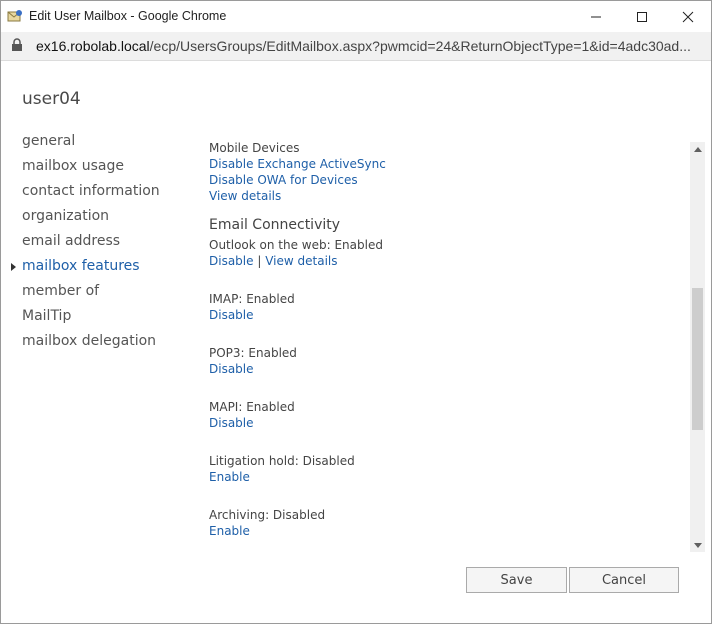 Image resolution: width=712 pixels, height=624 pixels. What do you see at coordinates (697, 545) in the screenshot?
I see `scroll-down-icon` at bounding box center [697, 545].